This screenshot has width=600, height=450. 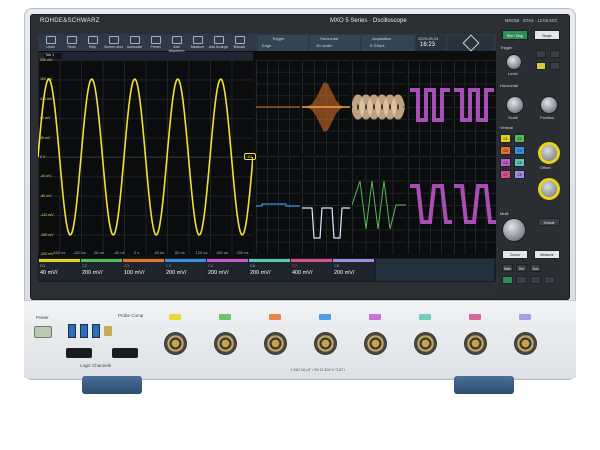 I want to click on toolbar-button-7: Measure, so click(x=197, y=42).